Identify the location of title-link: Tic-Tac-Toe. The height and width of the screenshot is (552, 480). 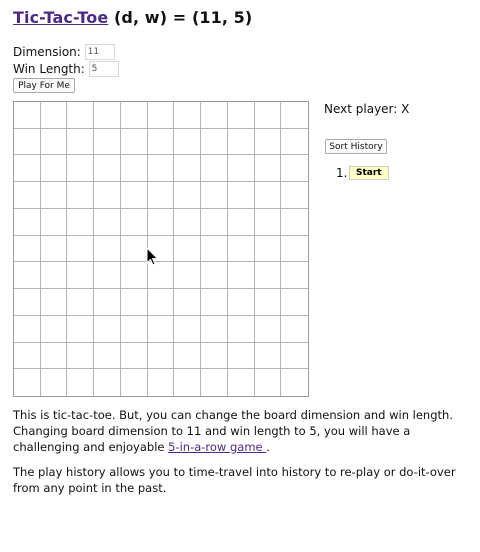
(60, 17).